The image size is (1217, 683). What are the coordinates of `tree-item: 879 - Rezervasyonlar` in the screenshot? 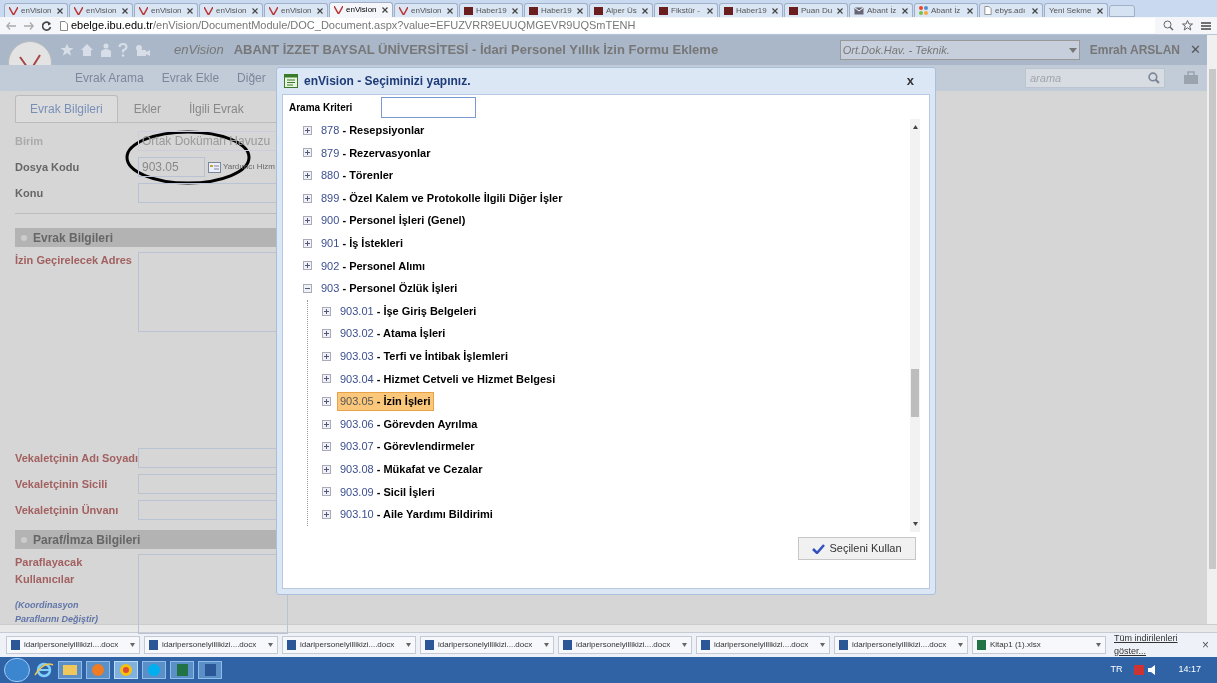 It's located at (376, 153).